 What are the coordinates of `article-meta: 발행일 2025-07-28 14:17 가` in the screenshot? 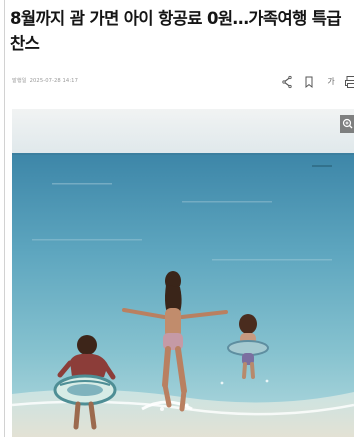 It's located at (182, 83).